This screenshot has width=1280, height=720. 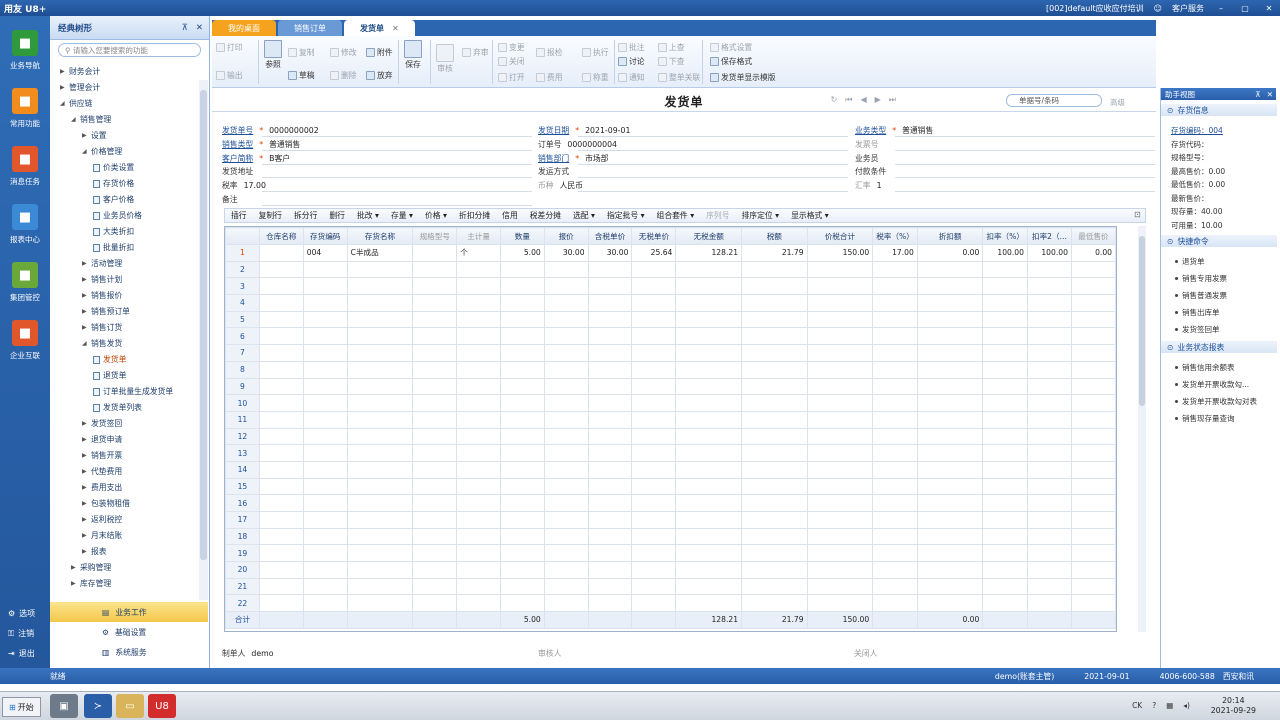 I want to click on tree-node: ◢ 销售发货, so click(x=102, y=343).